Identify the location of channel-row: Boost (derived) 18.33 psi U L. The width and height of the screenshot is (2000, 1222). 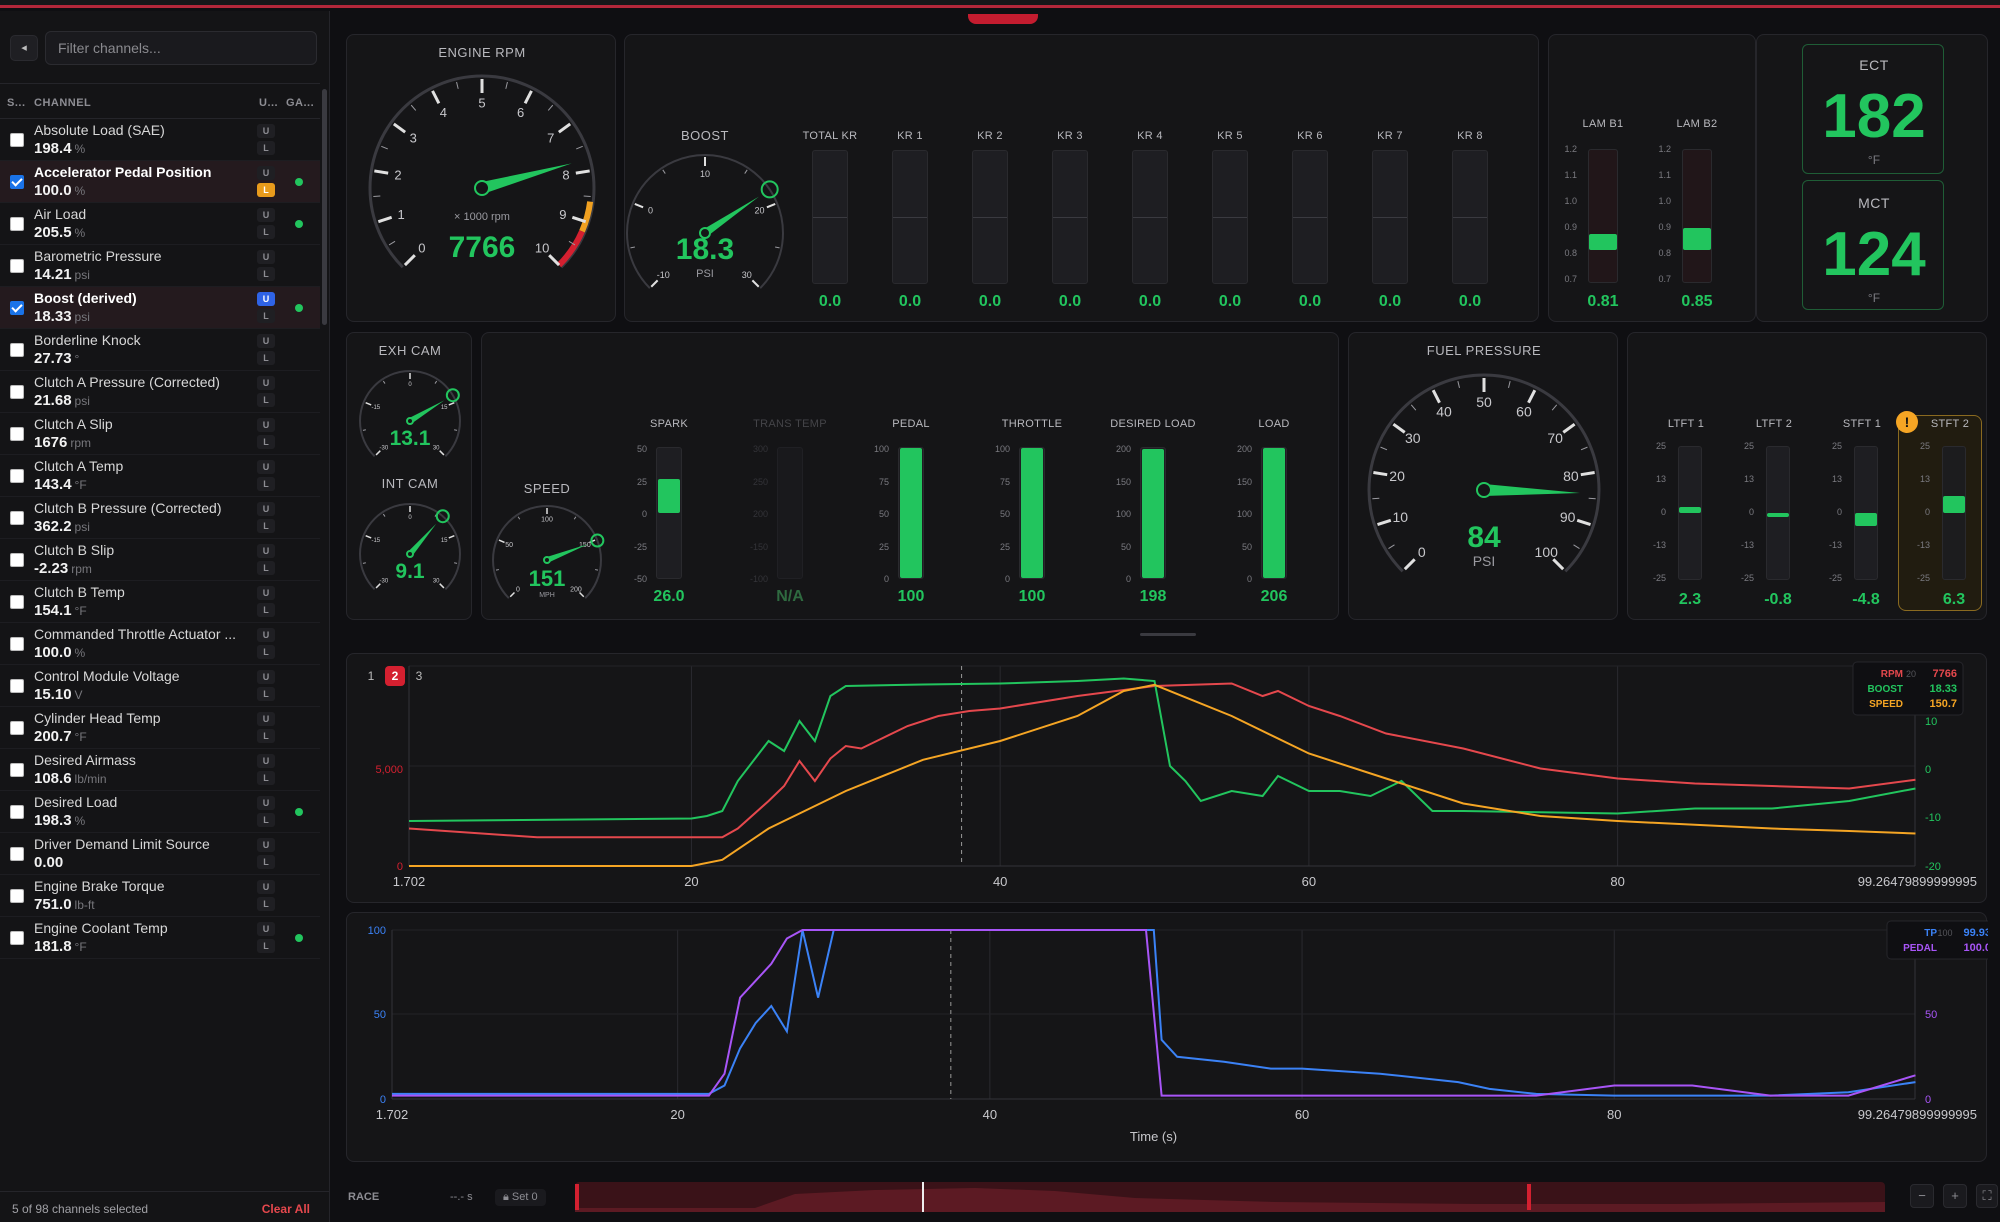
(160, 308).